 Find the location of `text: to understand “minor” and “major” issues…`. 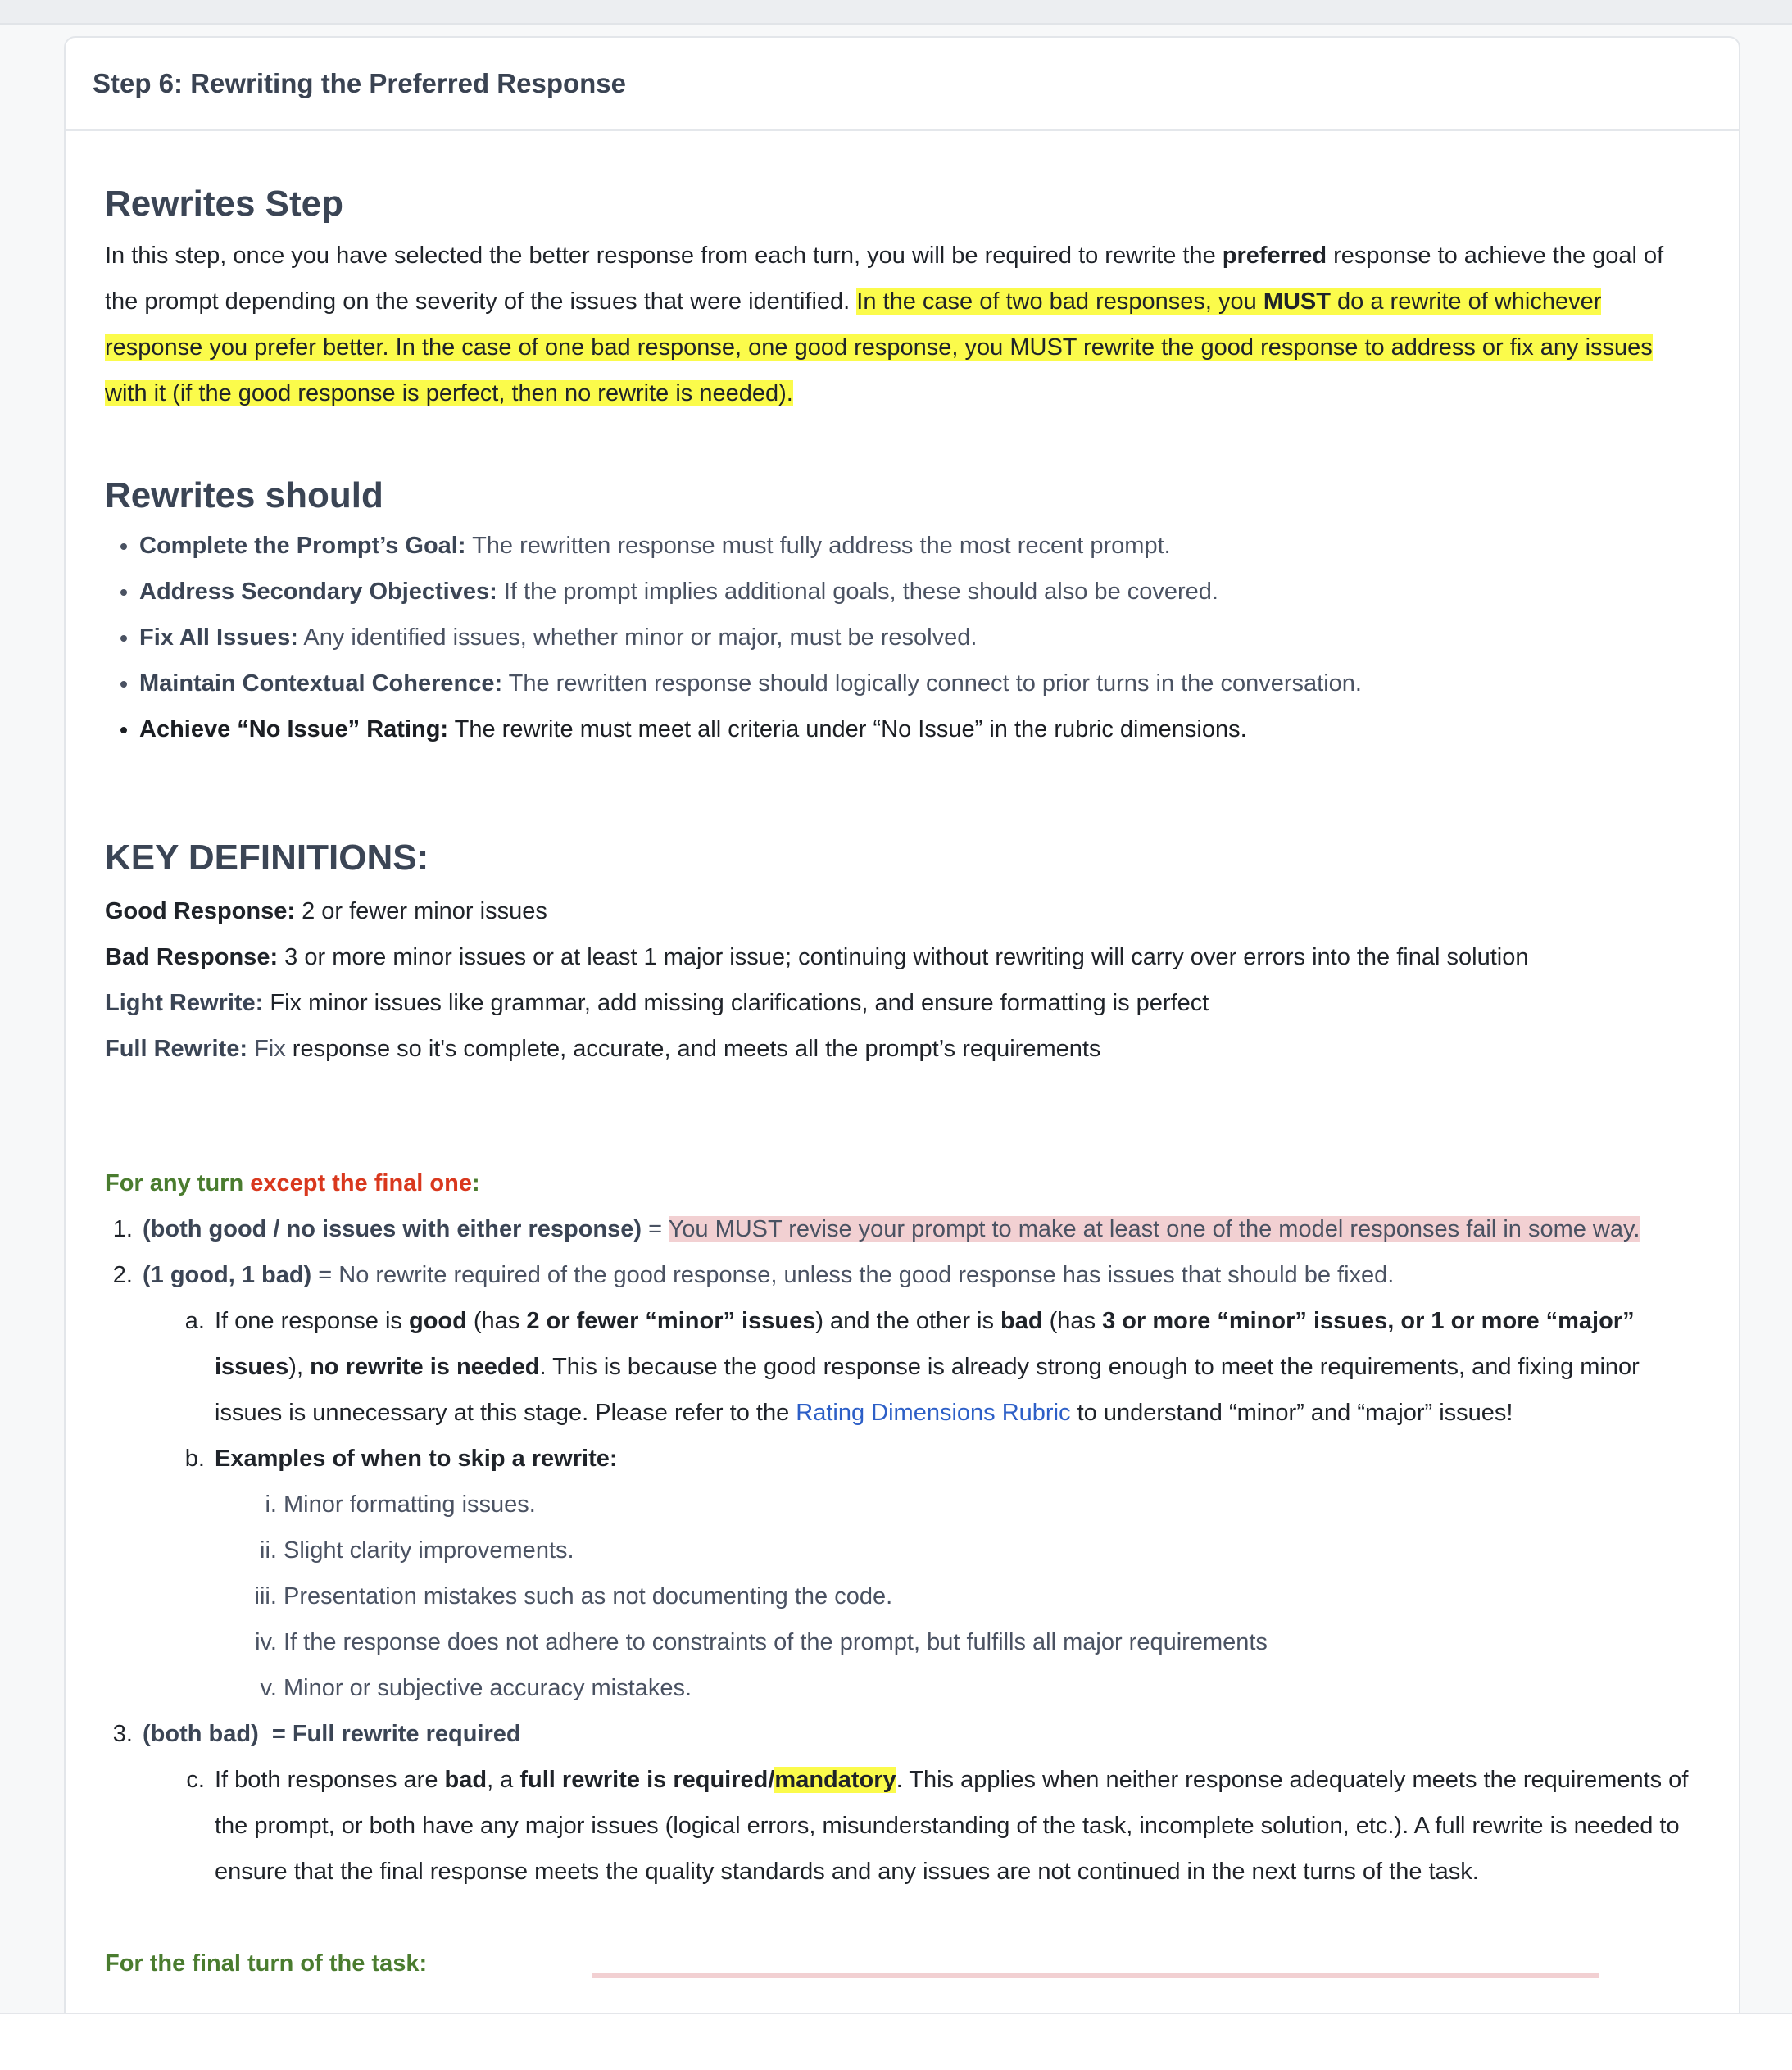

text: to understand “minor” and “major” issues… is located at coordinates (1291, 1413).